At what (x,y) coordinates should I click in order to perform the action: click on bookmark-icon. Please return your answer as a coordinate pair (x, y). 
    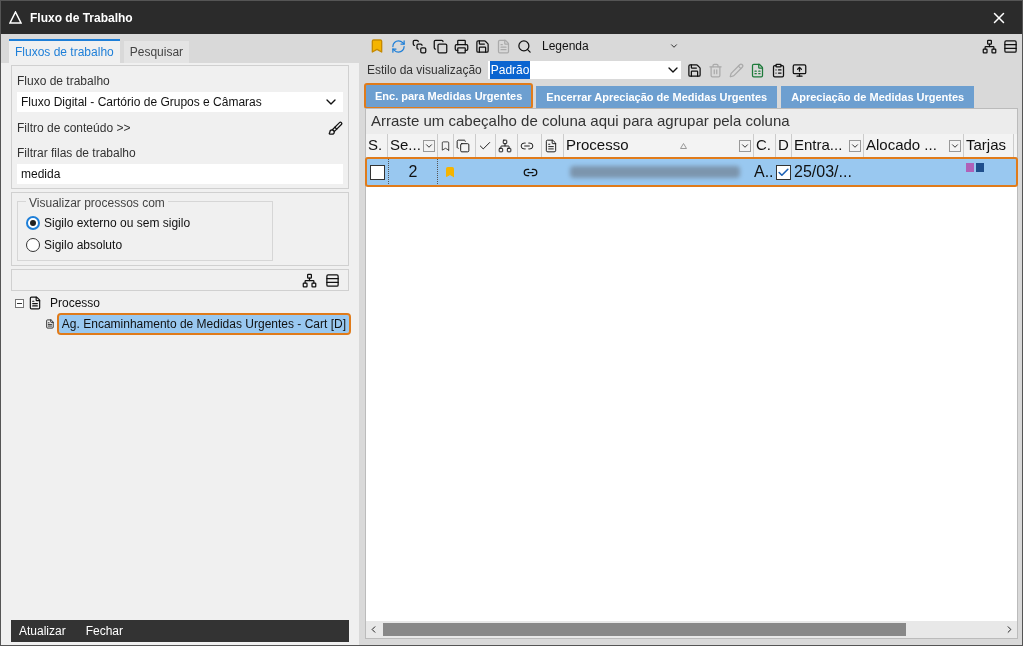
    Looking at the image, I should click on (445, 145).